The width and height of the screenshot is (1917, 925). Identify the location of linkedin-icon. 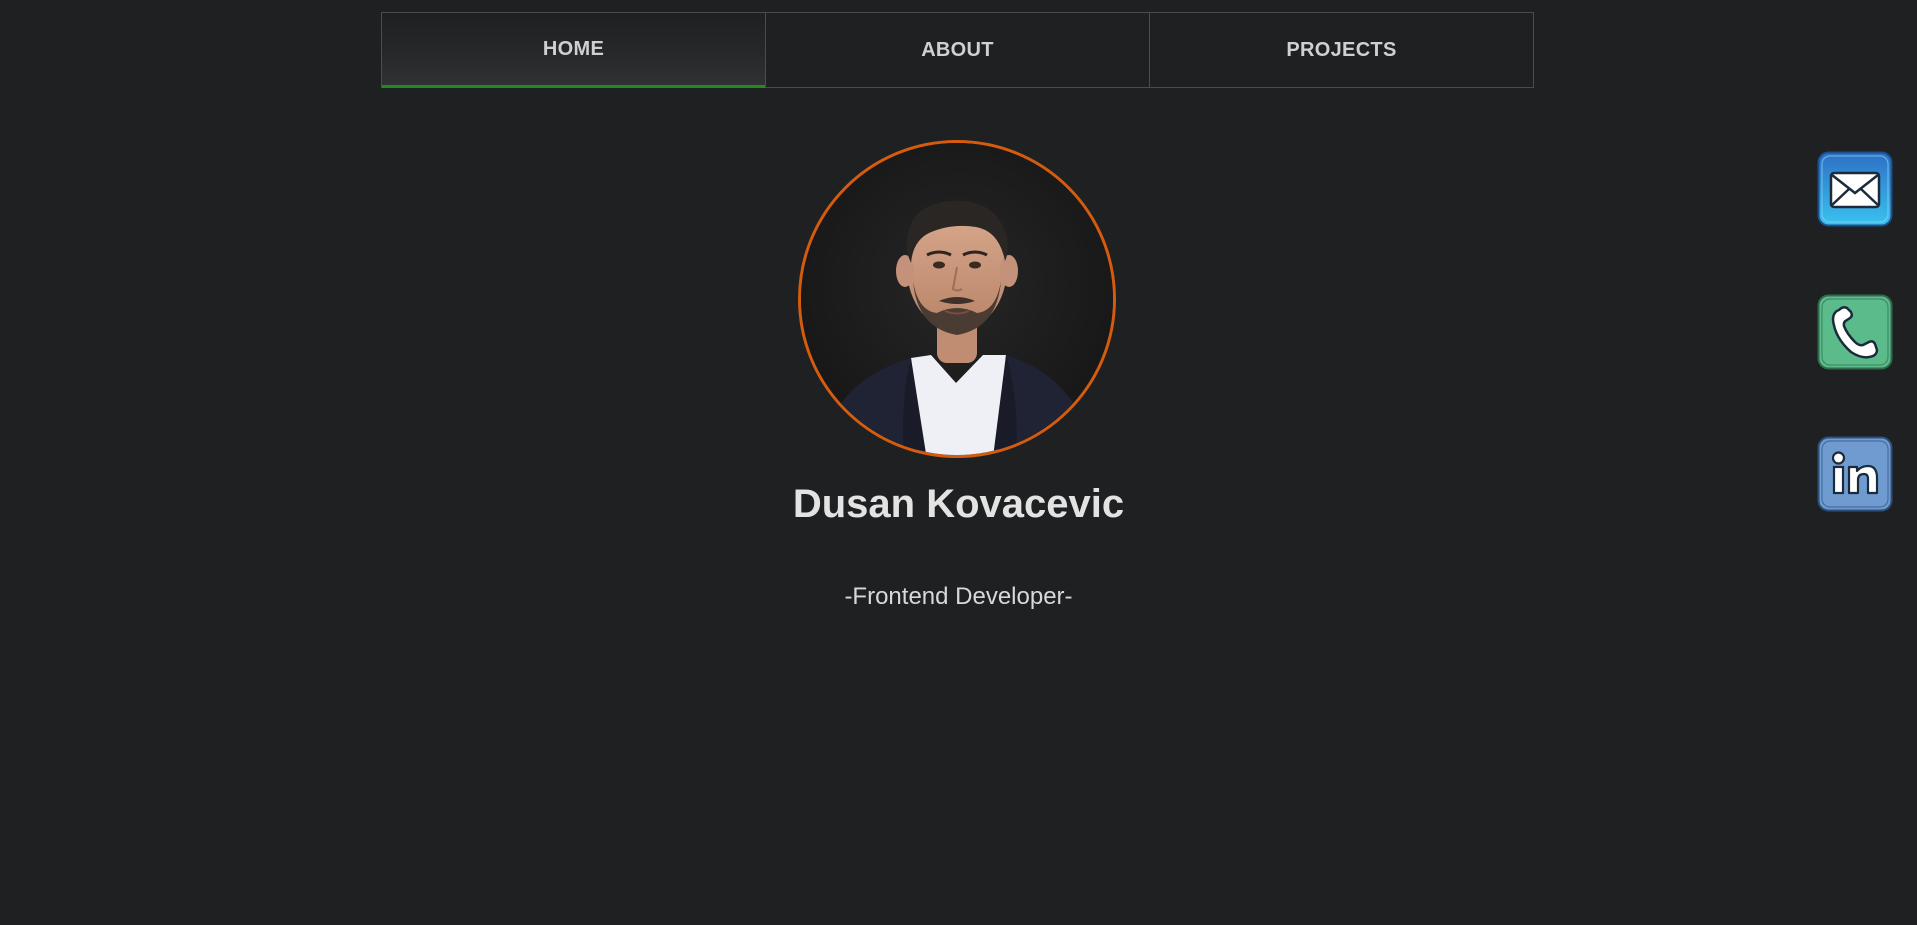
(1855, 474).